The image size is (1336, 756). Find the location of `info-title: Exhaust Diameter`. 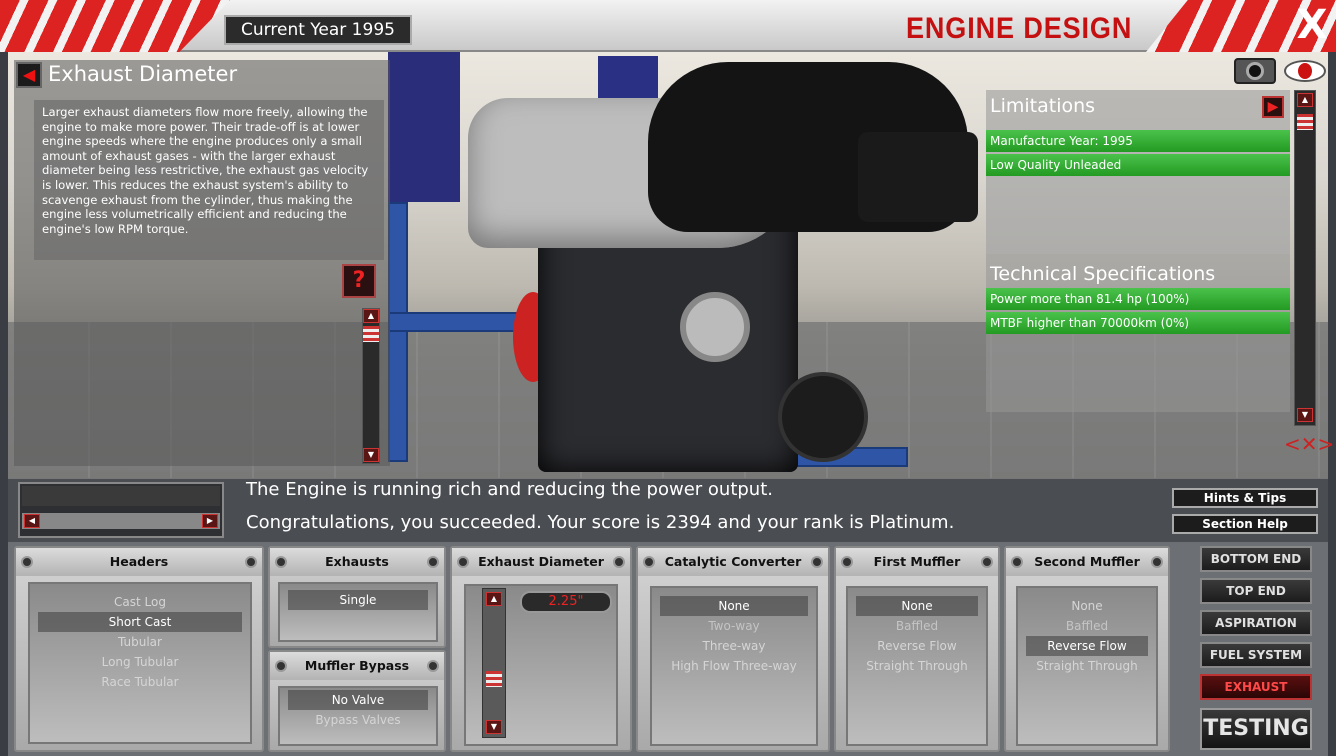

info-title: Exhaust Diameter is located at coordinates (143, 74).